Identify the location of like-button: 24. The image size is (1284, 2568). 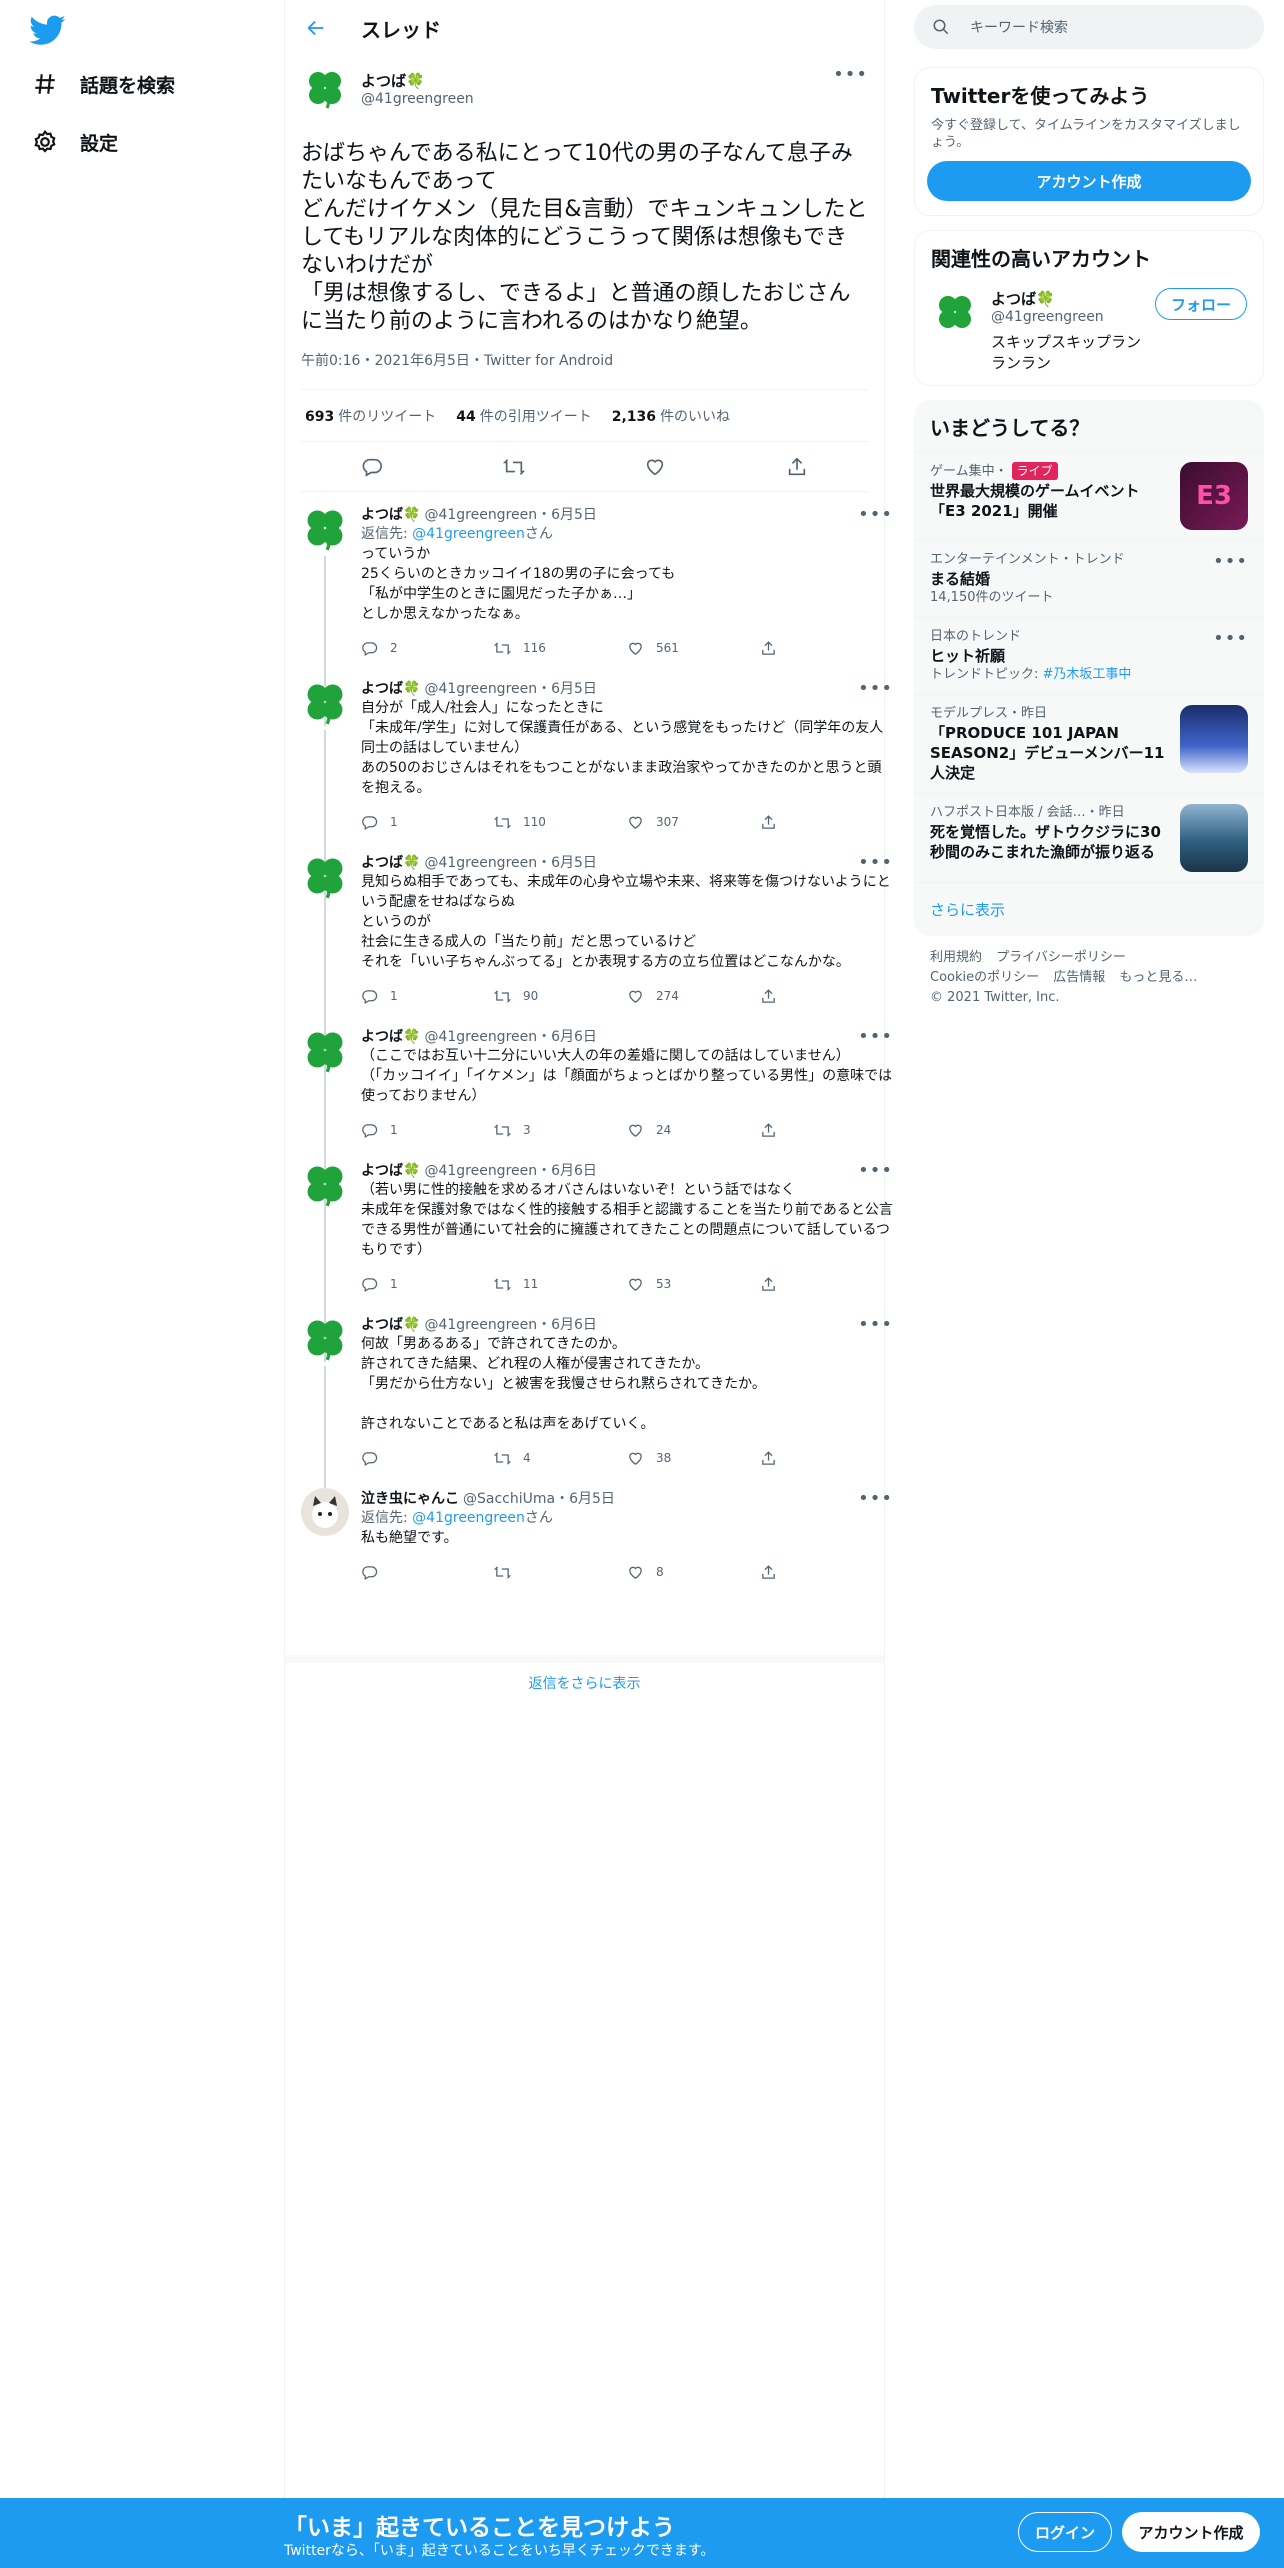
(693, 1130).